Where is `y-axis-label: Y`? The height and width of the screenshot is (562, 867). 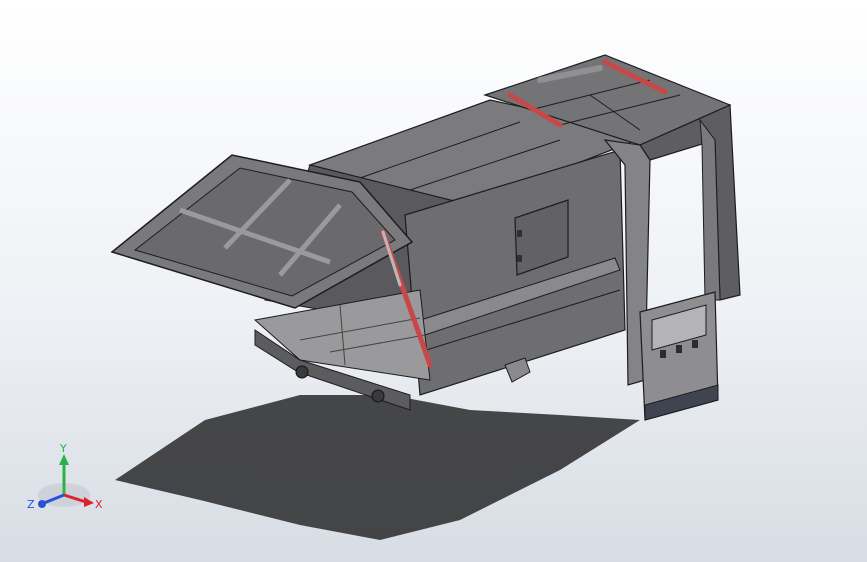
y-axis-label: Y is located at coordinates (63, 448).